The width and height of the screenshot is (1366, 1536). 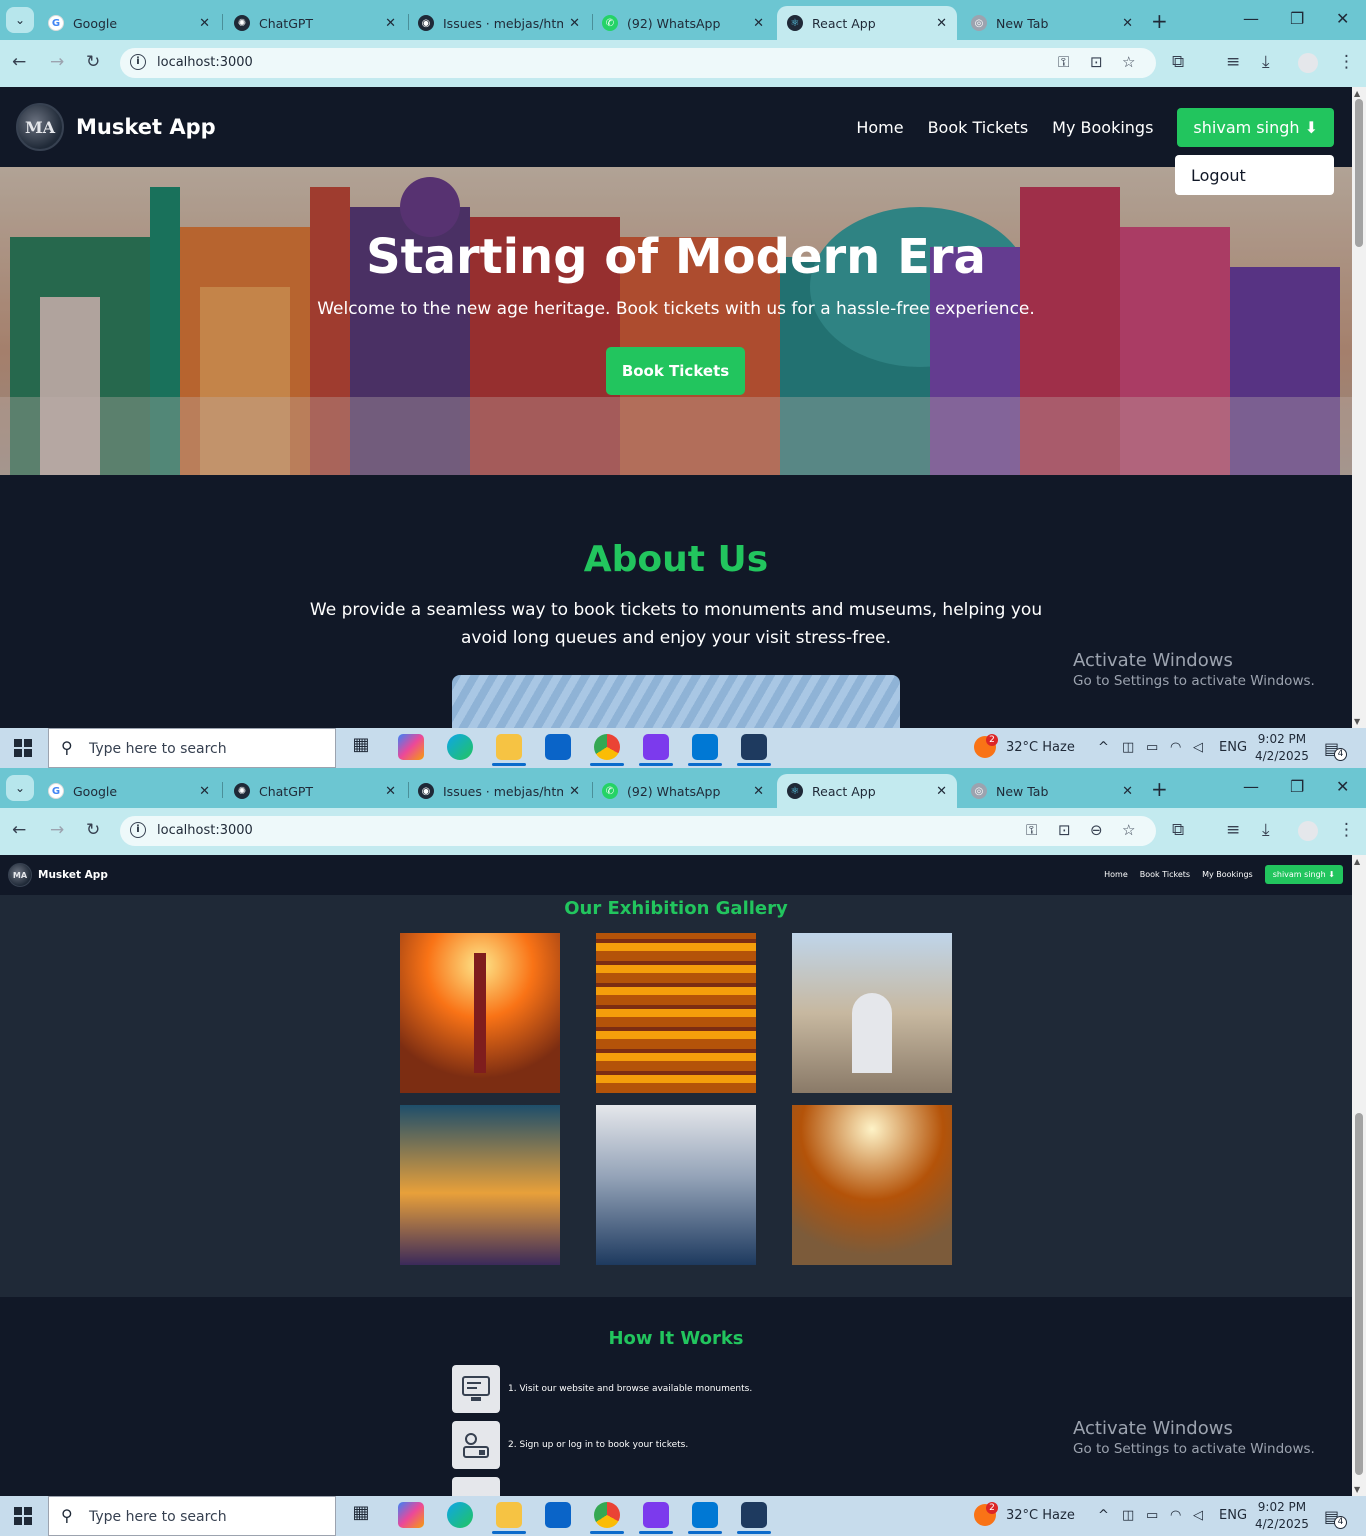 I want to click on address-bar: i localhost:3000 ⚿ ⊡ ⊖ ☆, so click(x=638, y=831).